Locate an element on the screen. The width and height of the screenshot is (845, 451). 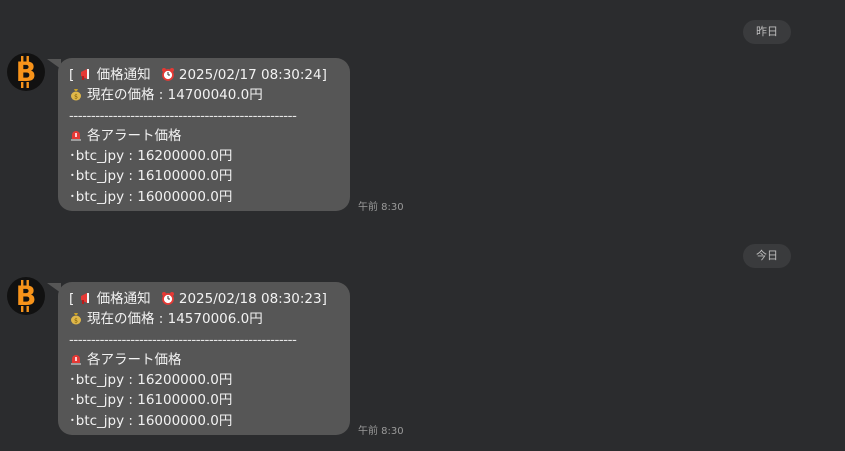
message-header: [ 価格通知 2025/02/17 08:30:24] is located at coordinates (209, 75).